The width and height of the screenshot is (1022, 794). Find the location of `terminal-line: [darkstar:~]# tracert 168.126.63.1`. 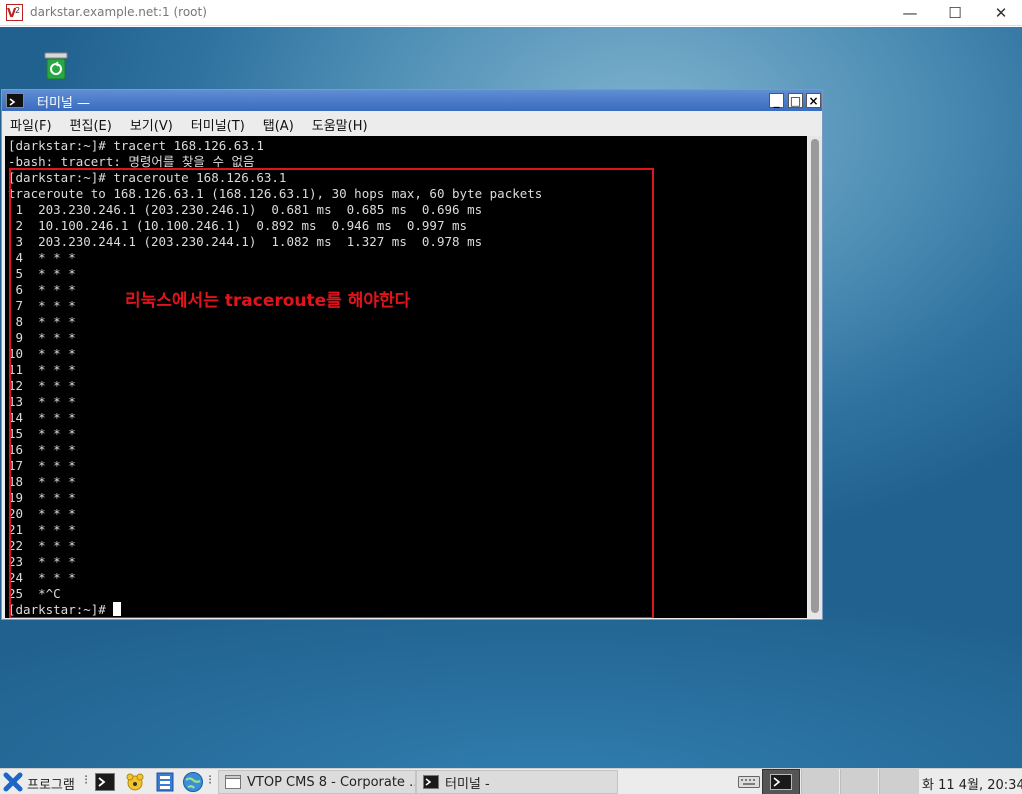

terminal-line: [darkstar:~]# tracert 168.126.63.1 is located at coordinates (136, 145).